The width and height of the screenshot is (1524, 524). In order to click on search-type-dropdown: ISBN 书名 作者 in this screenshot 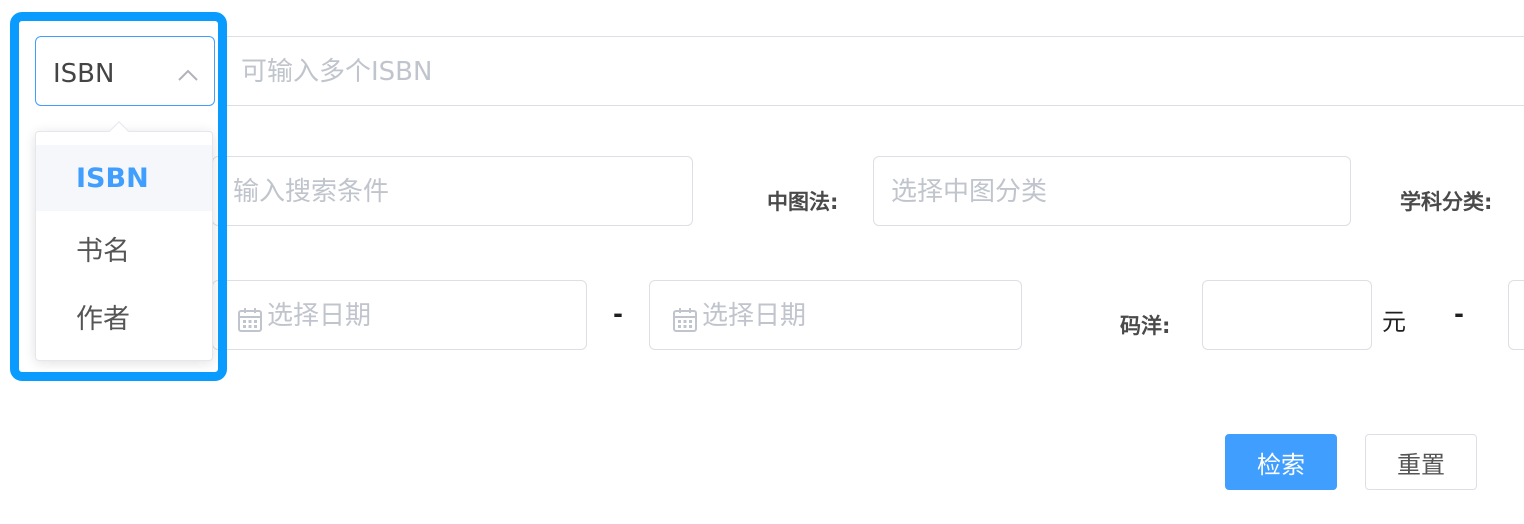, I will do `click(124, 246)`.